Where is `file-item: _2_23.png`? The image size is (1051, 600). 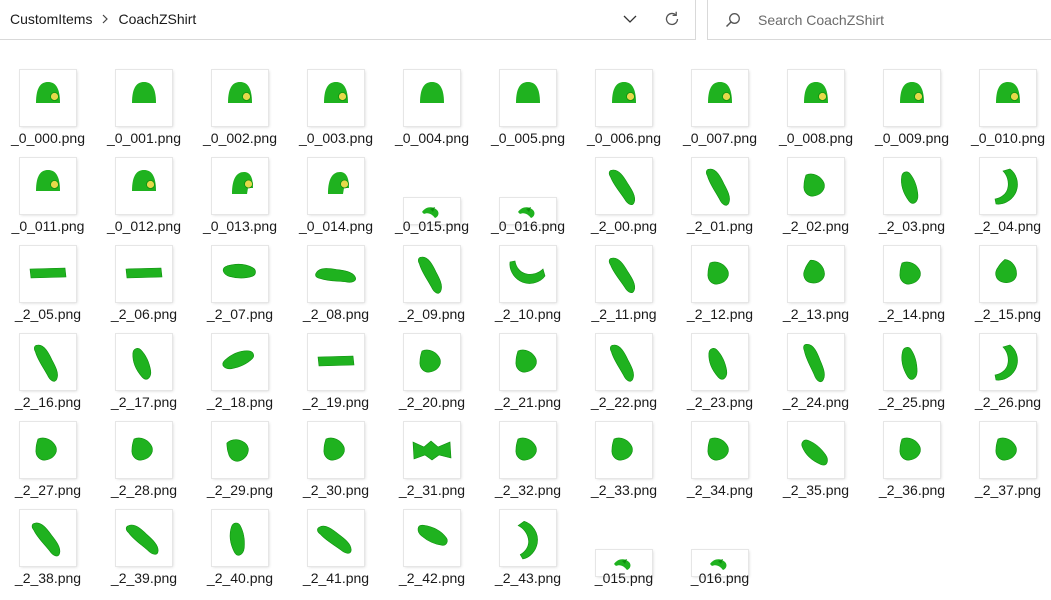
file-item: _2_23.png is located at coordinates (720, 360).